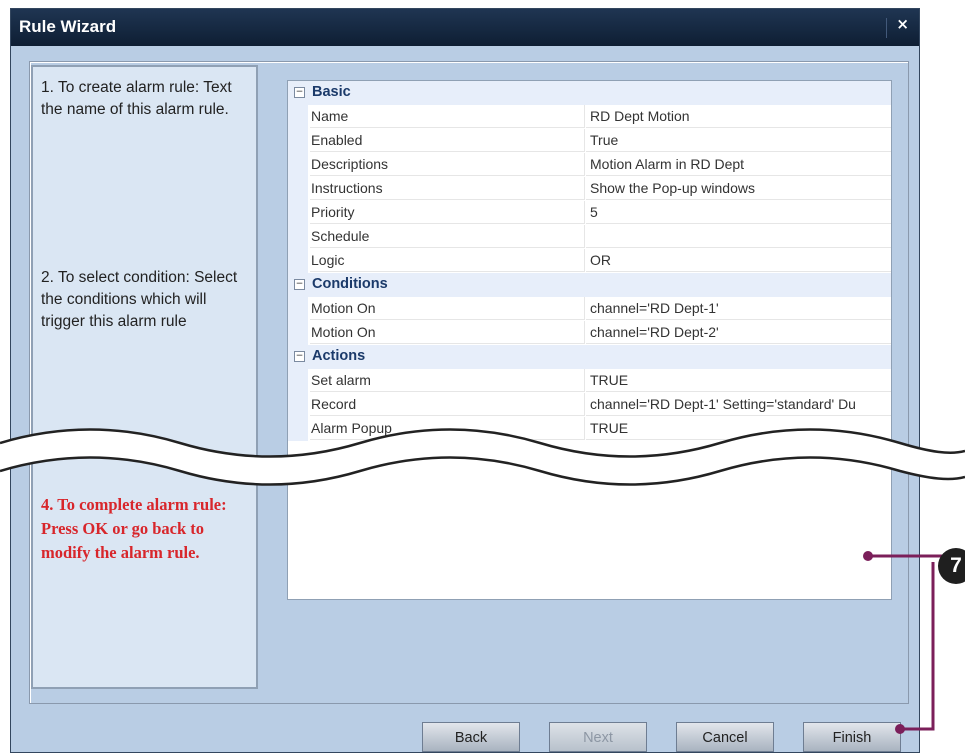 Image resolution: width=965 pixels, height=753 pixels. What do you see at coordinates (738, 380) in the screenshot?
I see `property-value: TRUE` at bounding box center [738, 380].